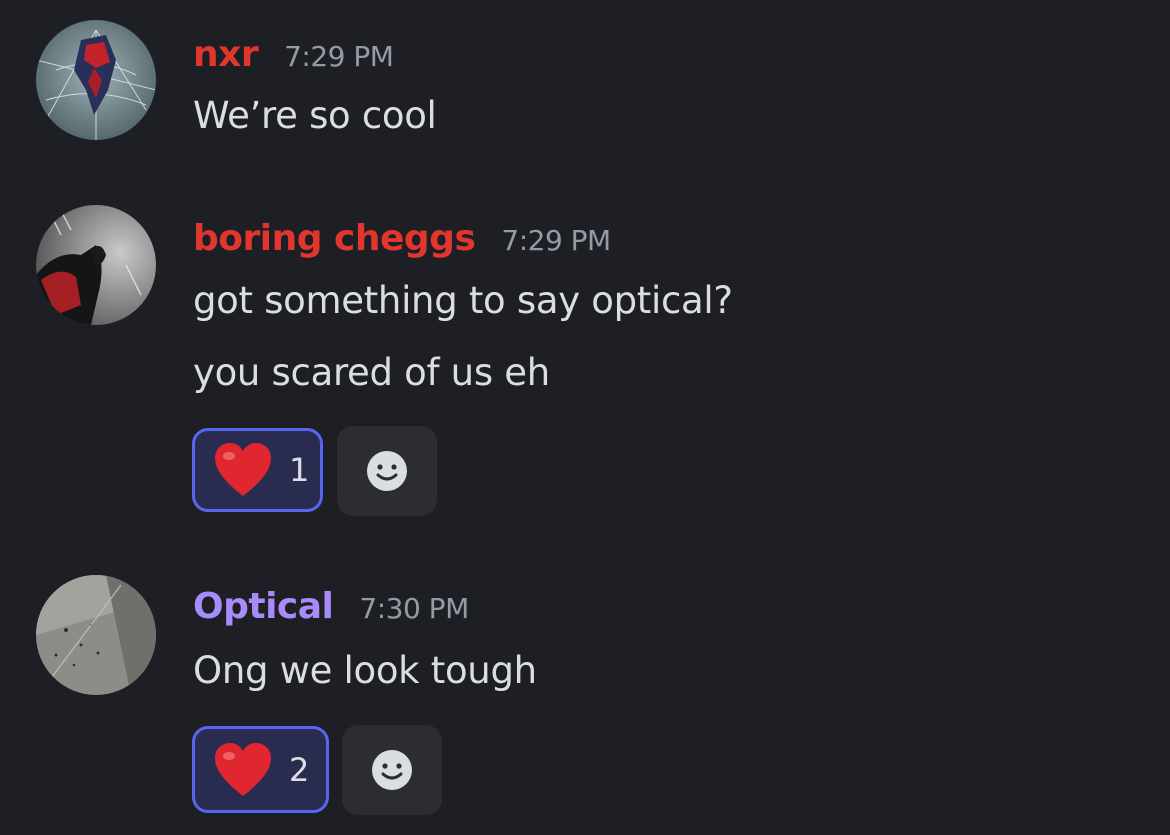 The image size is (1170, 835). I want to click on username: Optical, so click(263, 606).